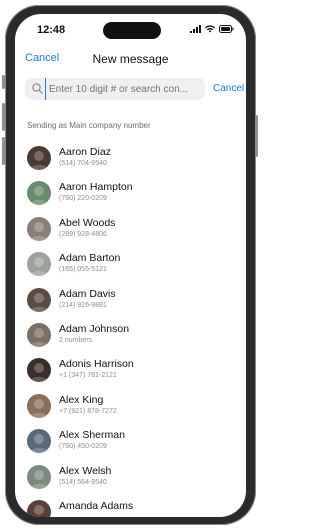 This screenshot has width=320, height=529. Describe the element at coordinates (226, 29) in the screenshot. I see `battery-icon` at that location.